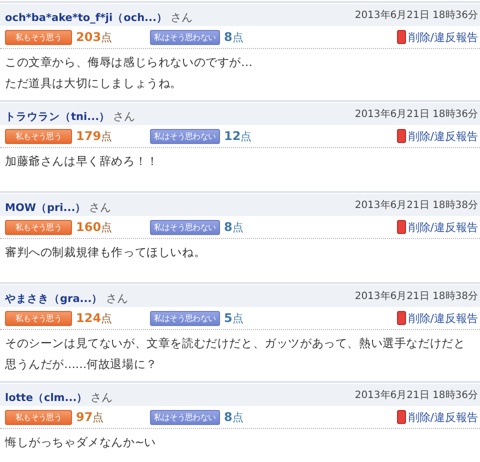 The width and height of the screenshot is (480, 462). What do you see at coordinates (45, 208) in the screenshot?
I see `user-name: MOW（pri...）` at bounding box center [45, 208].